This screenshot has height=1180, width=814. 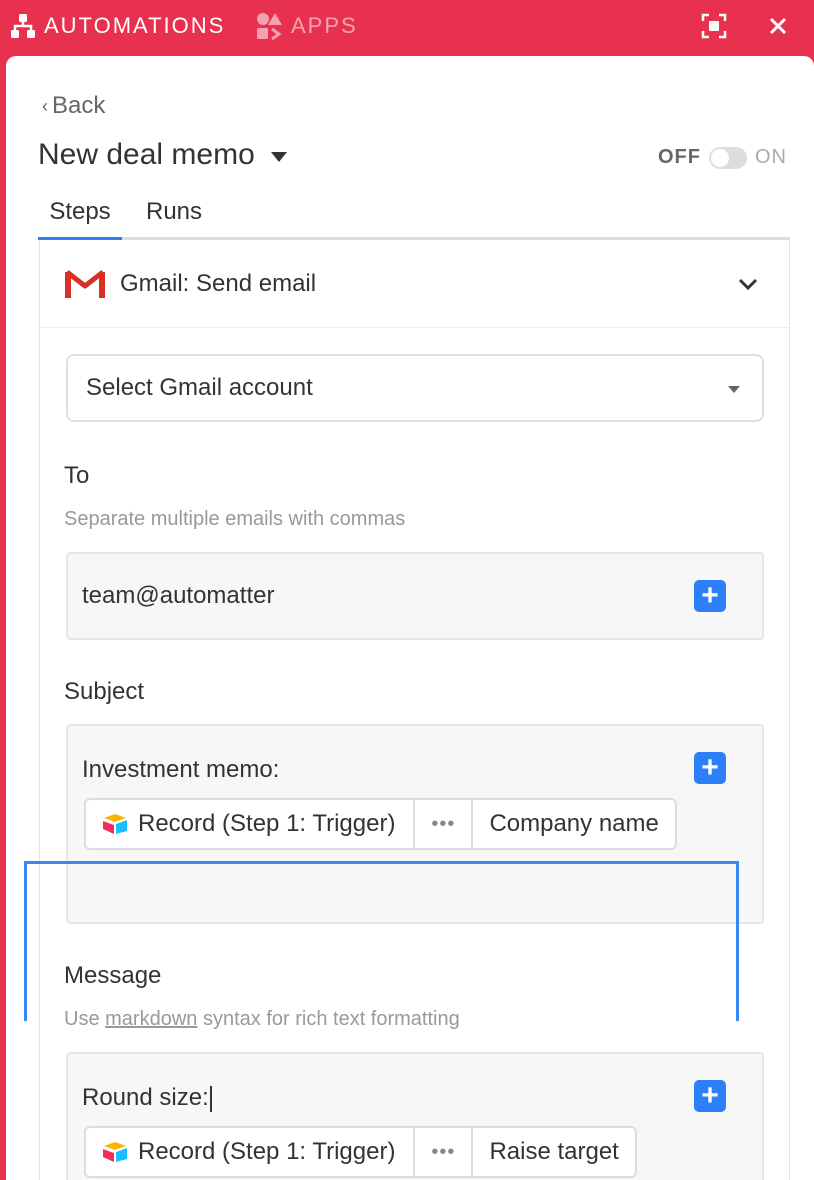 I want to click on insert-field-button-to: +, so click(x=710, y=596).